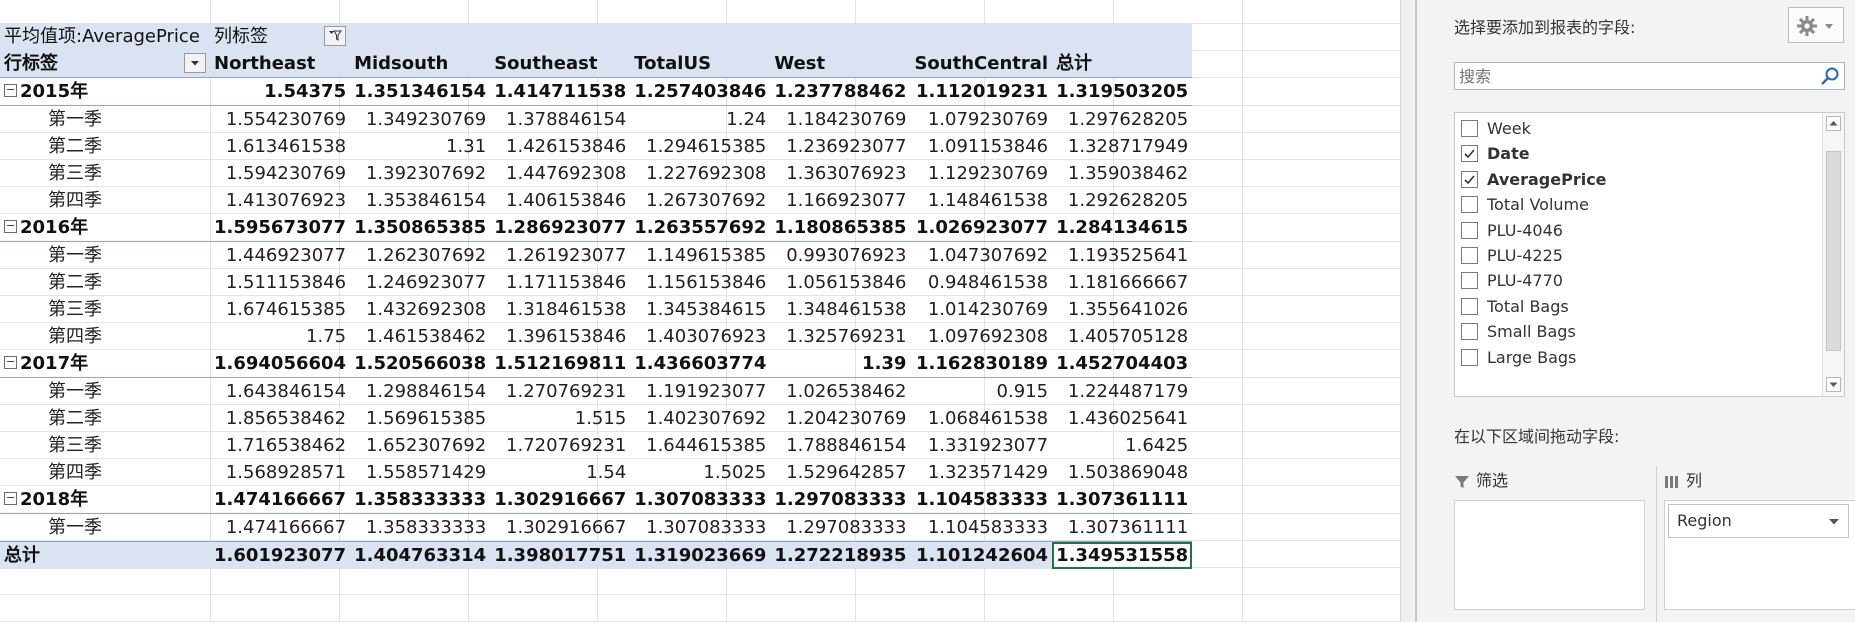 The height and width of the screenshot is (622, 1855). I want to click on value-cell: 1.569615385, so click(420, 418).